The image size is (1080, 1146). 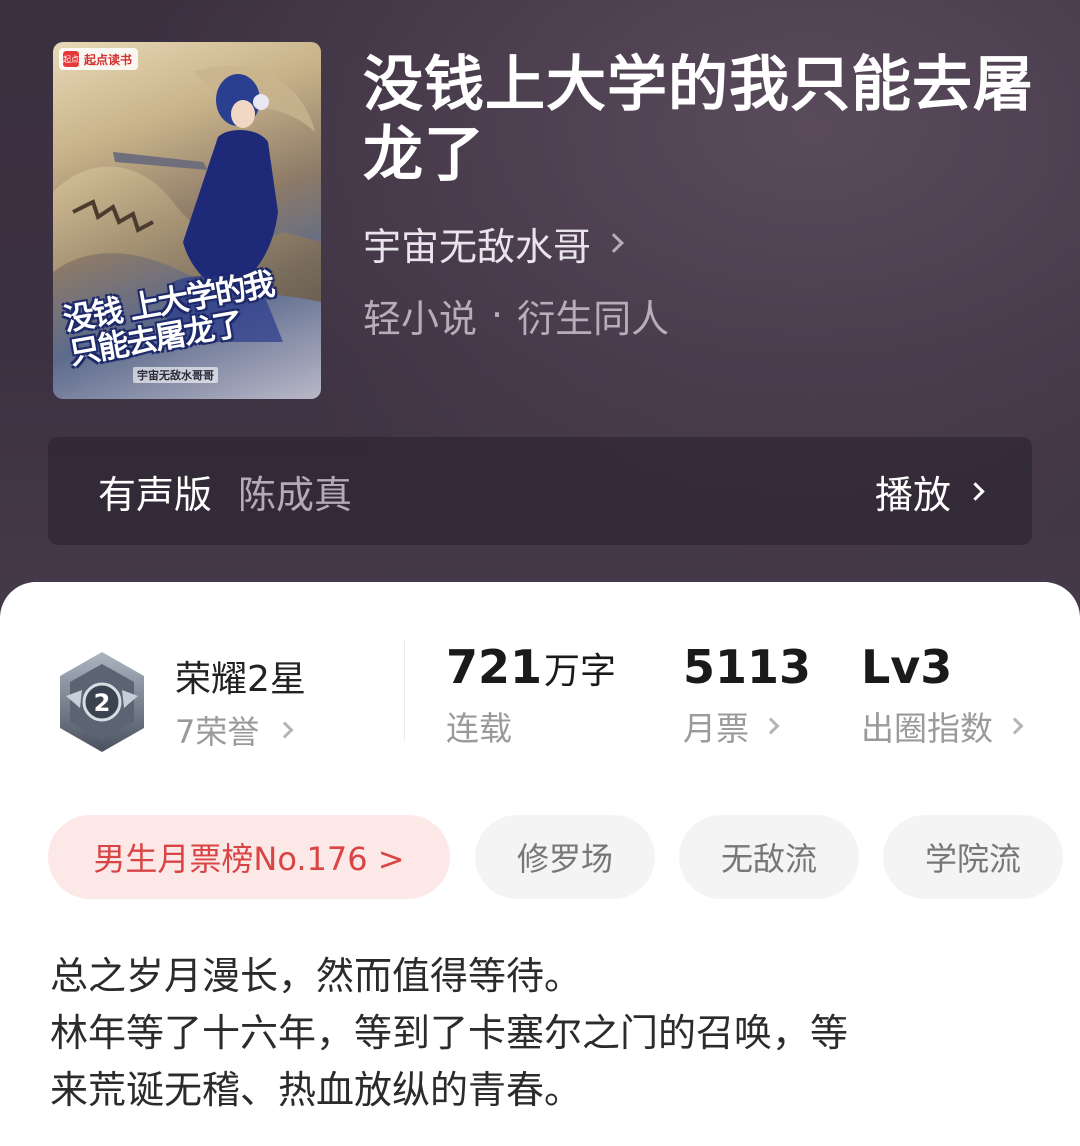 I want to click on publisher-logo-text: 起点读书, so click(x=108, y=59).